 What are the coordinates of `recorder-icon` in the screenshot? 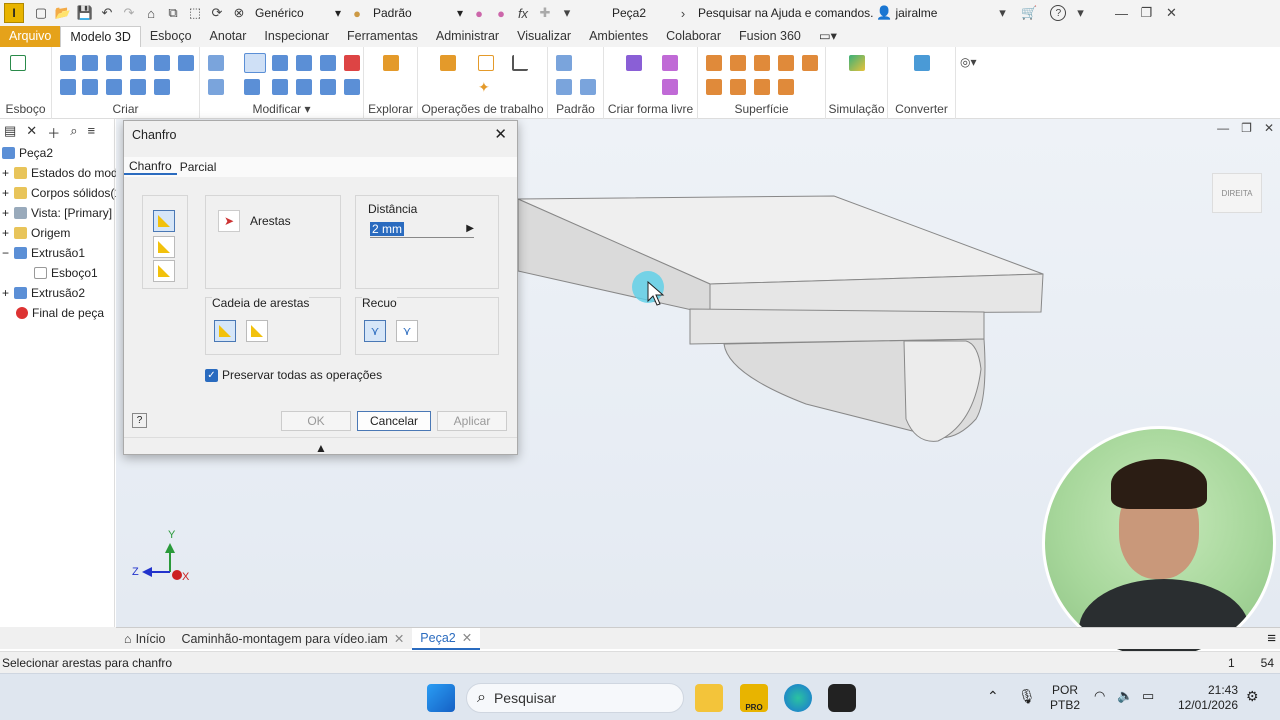 It's located at (842, 698).